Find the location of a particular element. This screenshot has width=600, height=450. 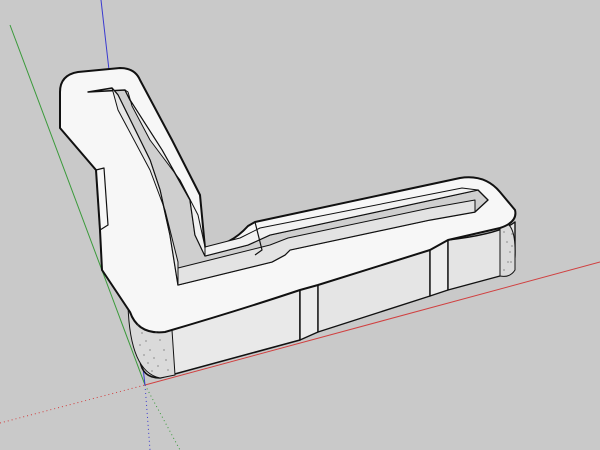

green-axis-negative is located at coordinates (162, 417).